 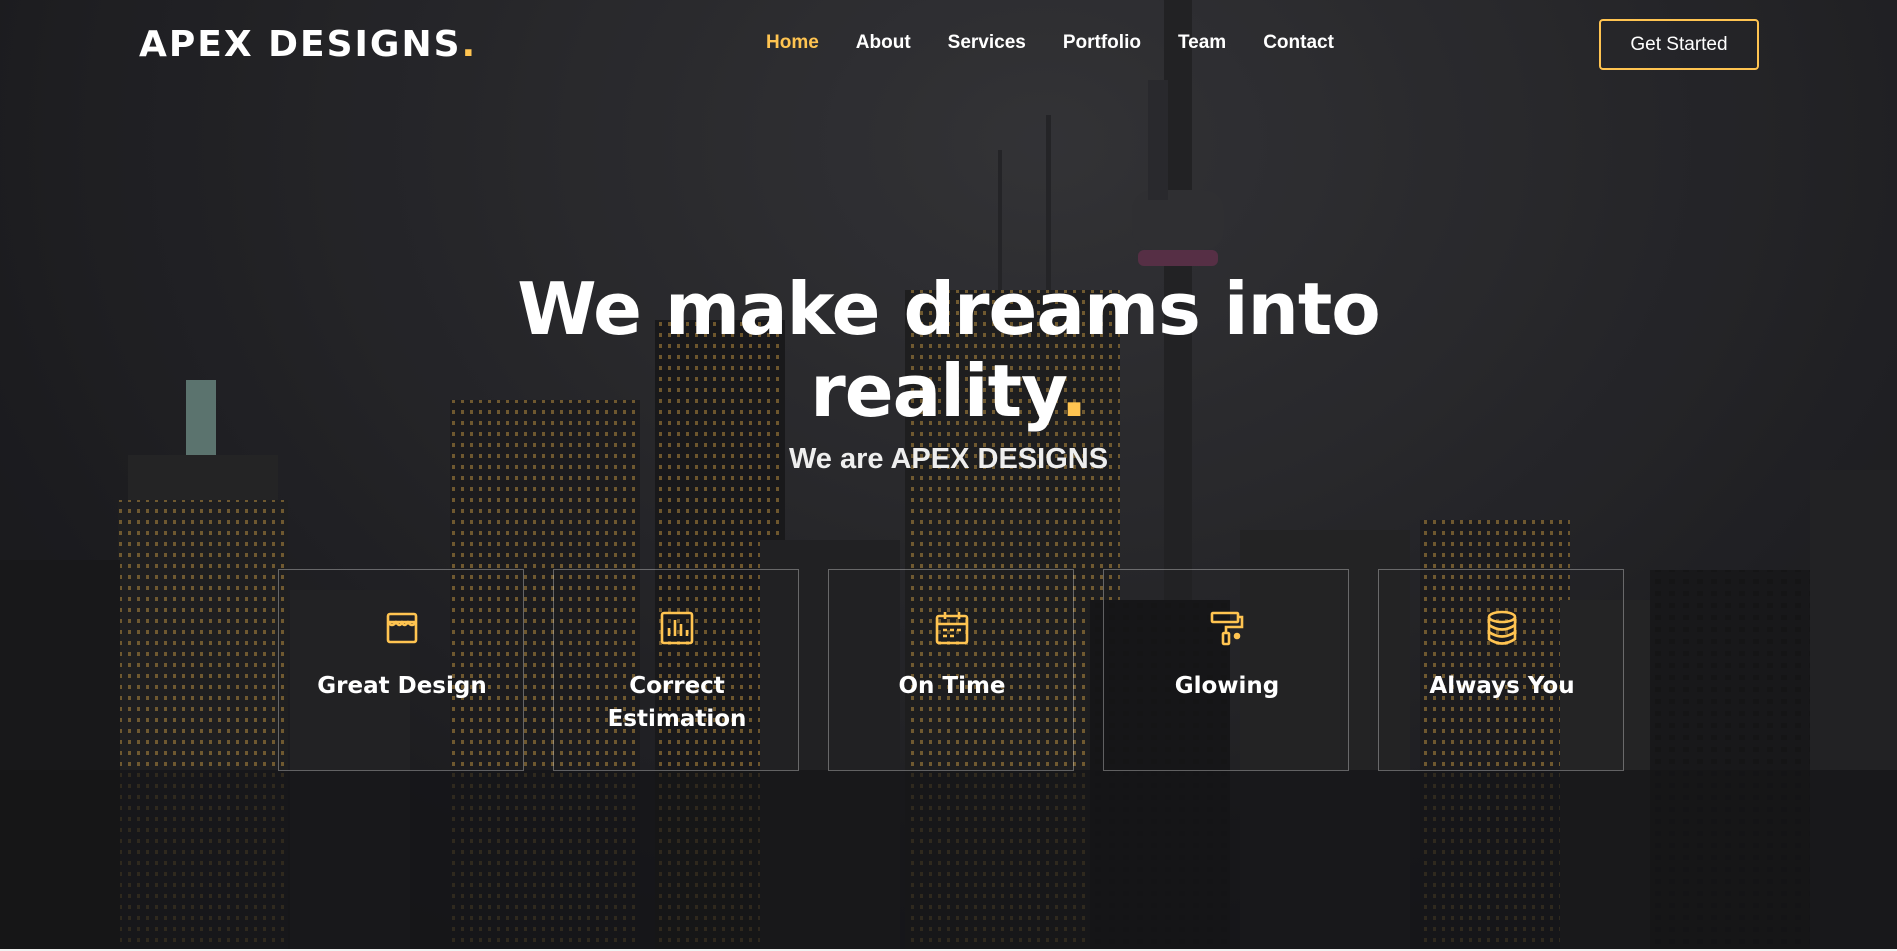 I want to click on brand-name: APEX DESIGNS, so click(x=300, y=44).